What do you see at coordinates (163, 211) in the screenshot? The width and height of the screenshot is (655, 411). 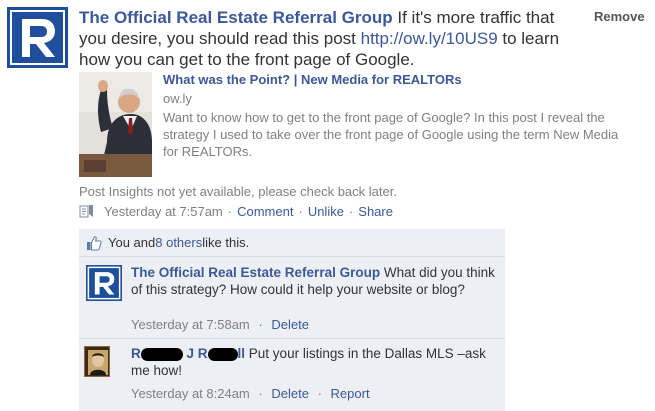 I see `post-timestamp: Yesterday at 7:57am` at bounding box center [163, 211].